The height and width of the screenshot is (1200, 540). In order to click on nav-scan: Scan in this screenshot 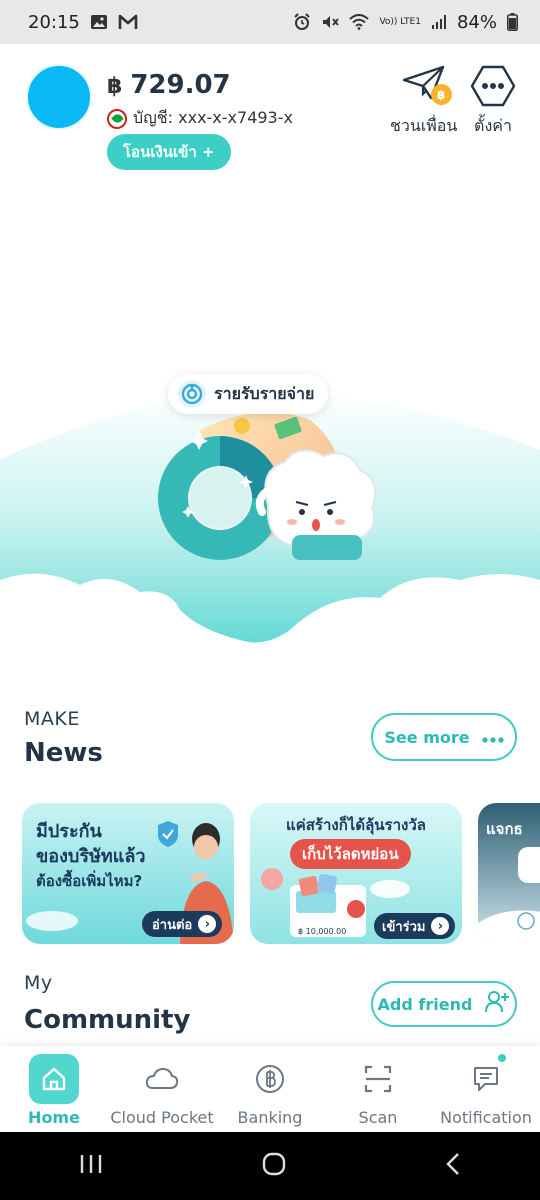, I will do `click(378, 1089)`.